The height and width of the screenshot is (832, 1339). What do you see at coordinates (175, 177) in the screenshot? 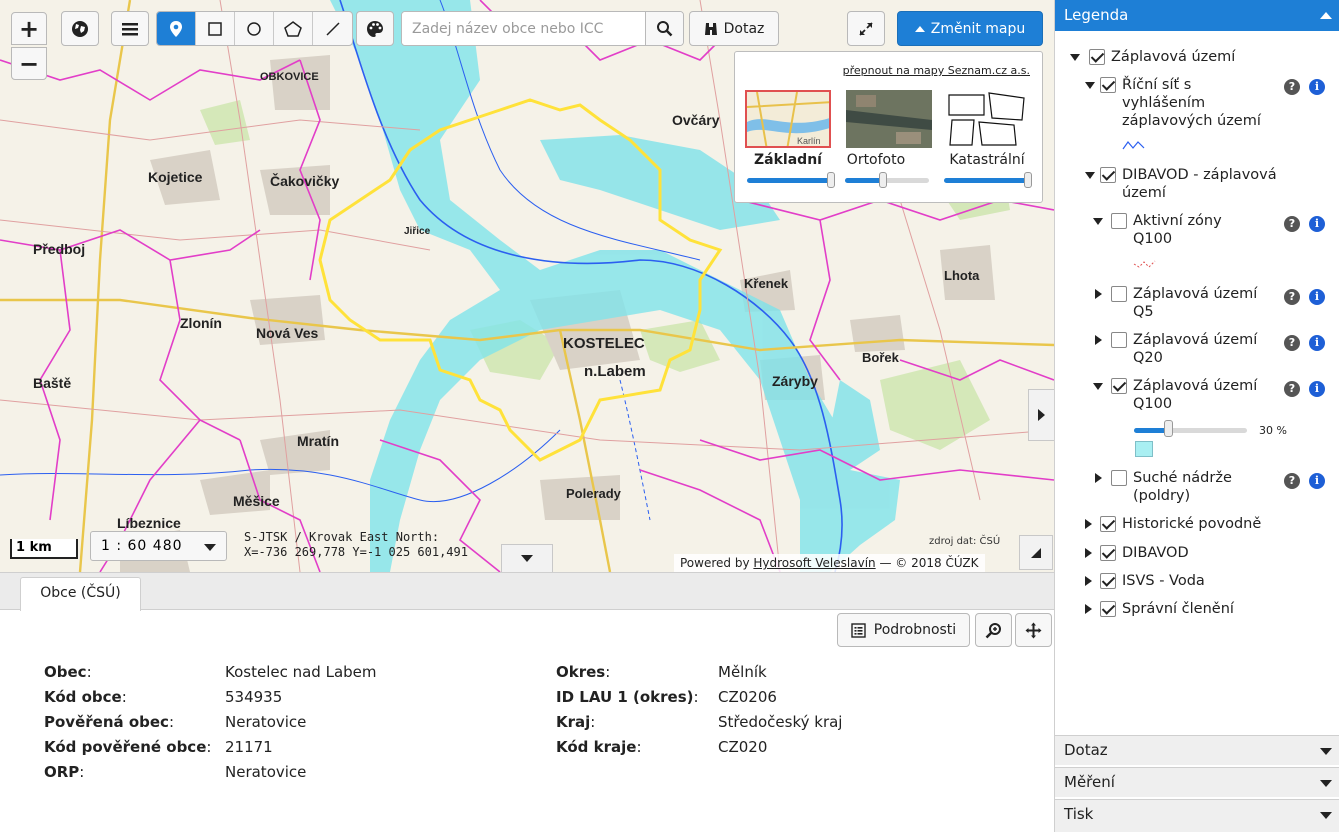
I see `map-label: Kojetice` at bounding box center [175, 177].